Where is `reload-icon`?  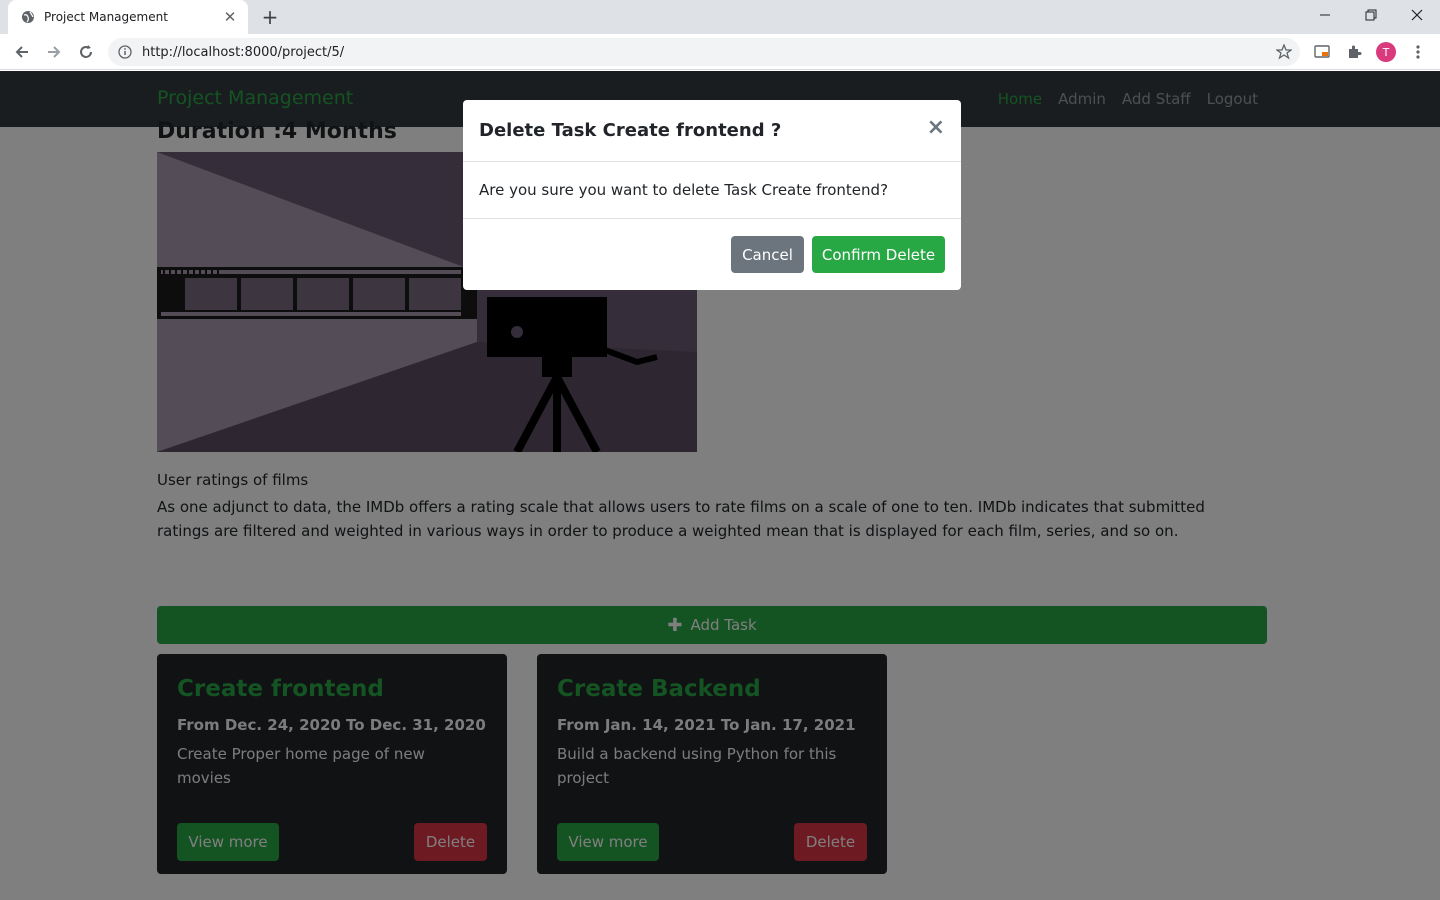
reload-icon is located at coordinates (86, 52).